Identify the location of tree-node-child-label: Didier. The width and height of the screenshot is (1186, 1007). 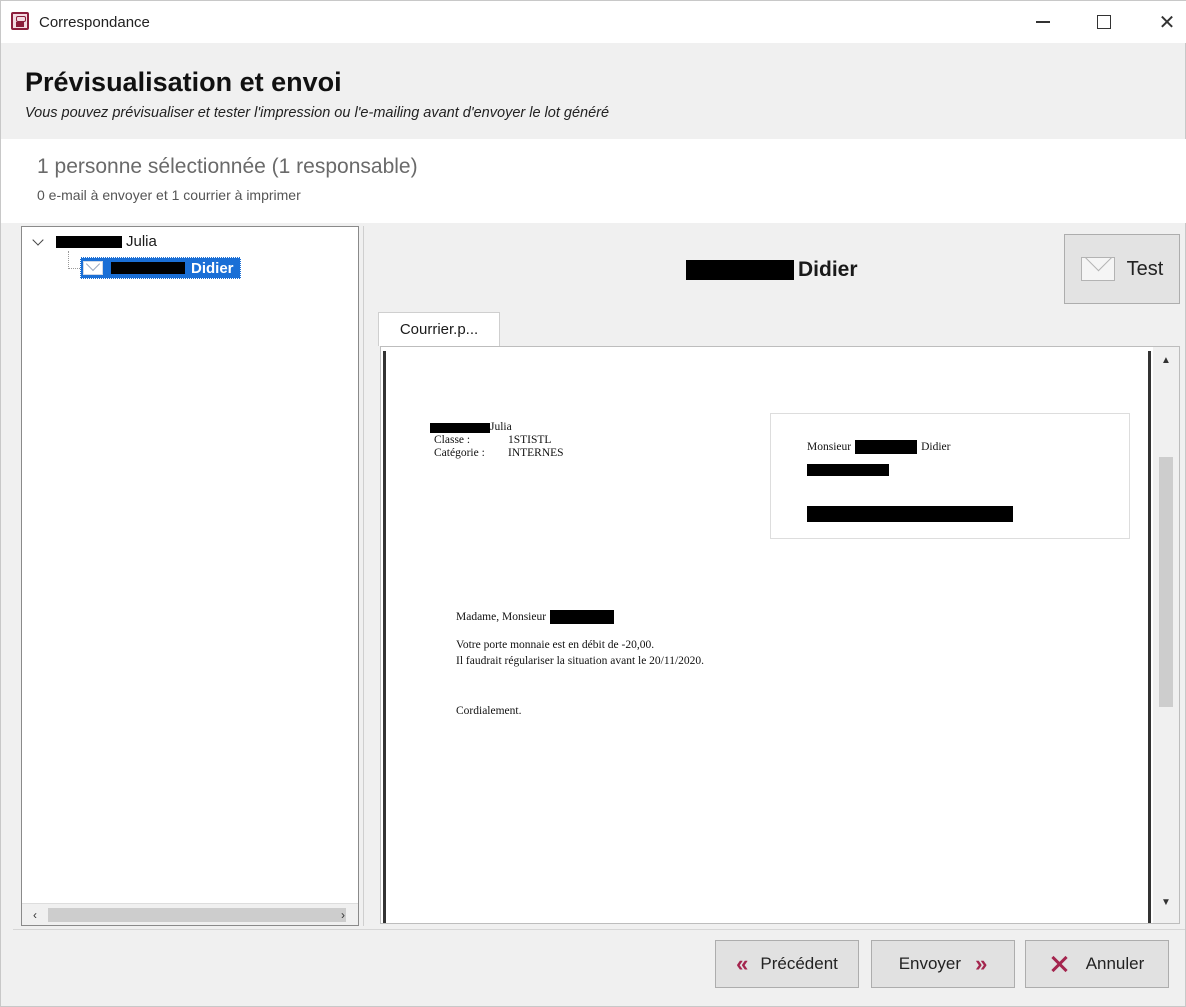
(212, 268).